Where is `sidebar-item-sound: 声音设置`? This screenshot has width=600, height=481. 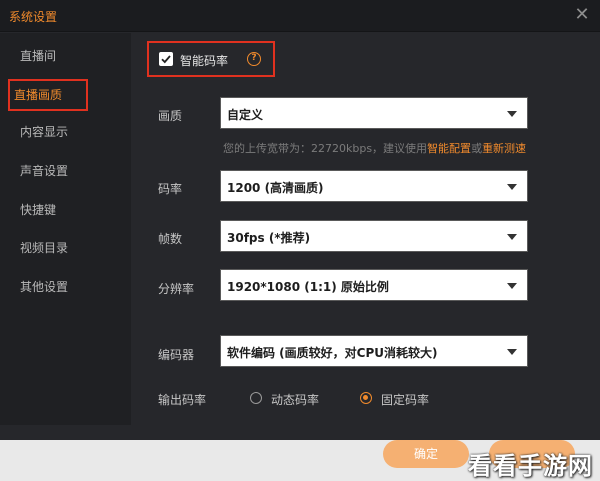
sidebar-item-sound: 声音设置 is located at coordinates (65, 171).